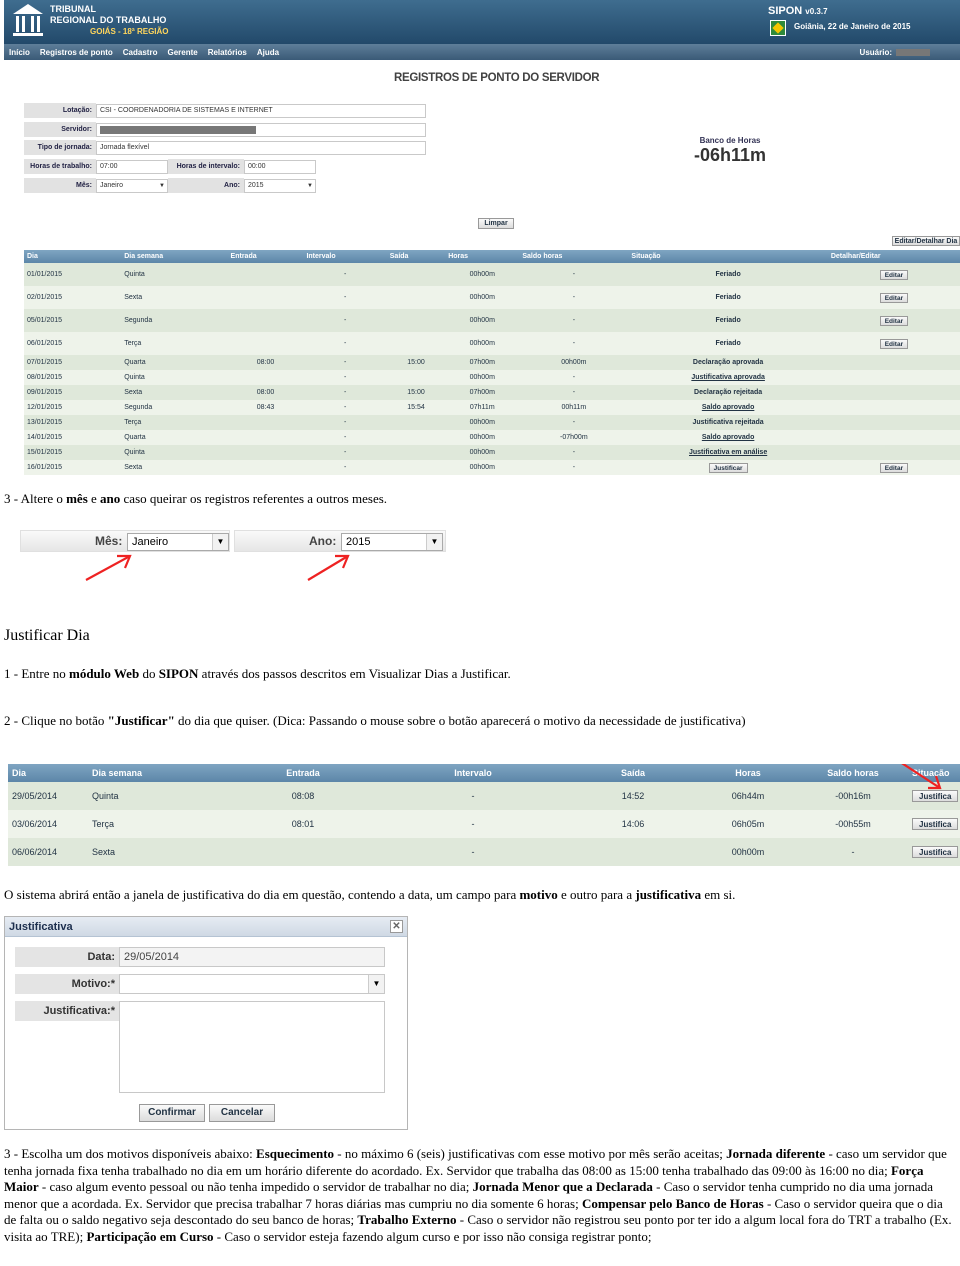 This screenshot has height=1266, width=960. I want to click on cell-saida: 14:06, so click(633, 824).